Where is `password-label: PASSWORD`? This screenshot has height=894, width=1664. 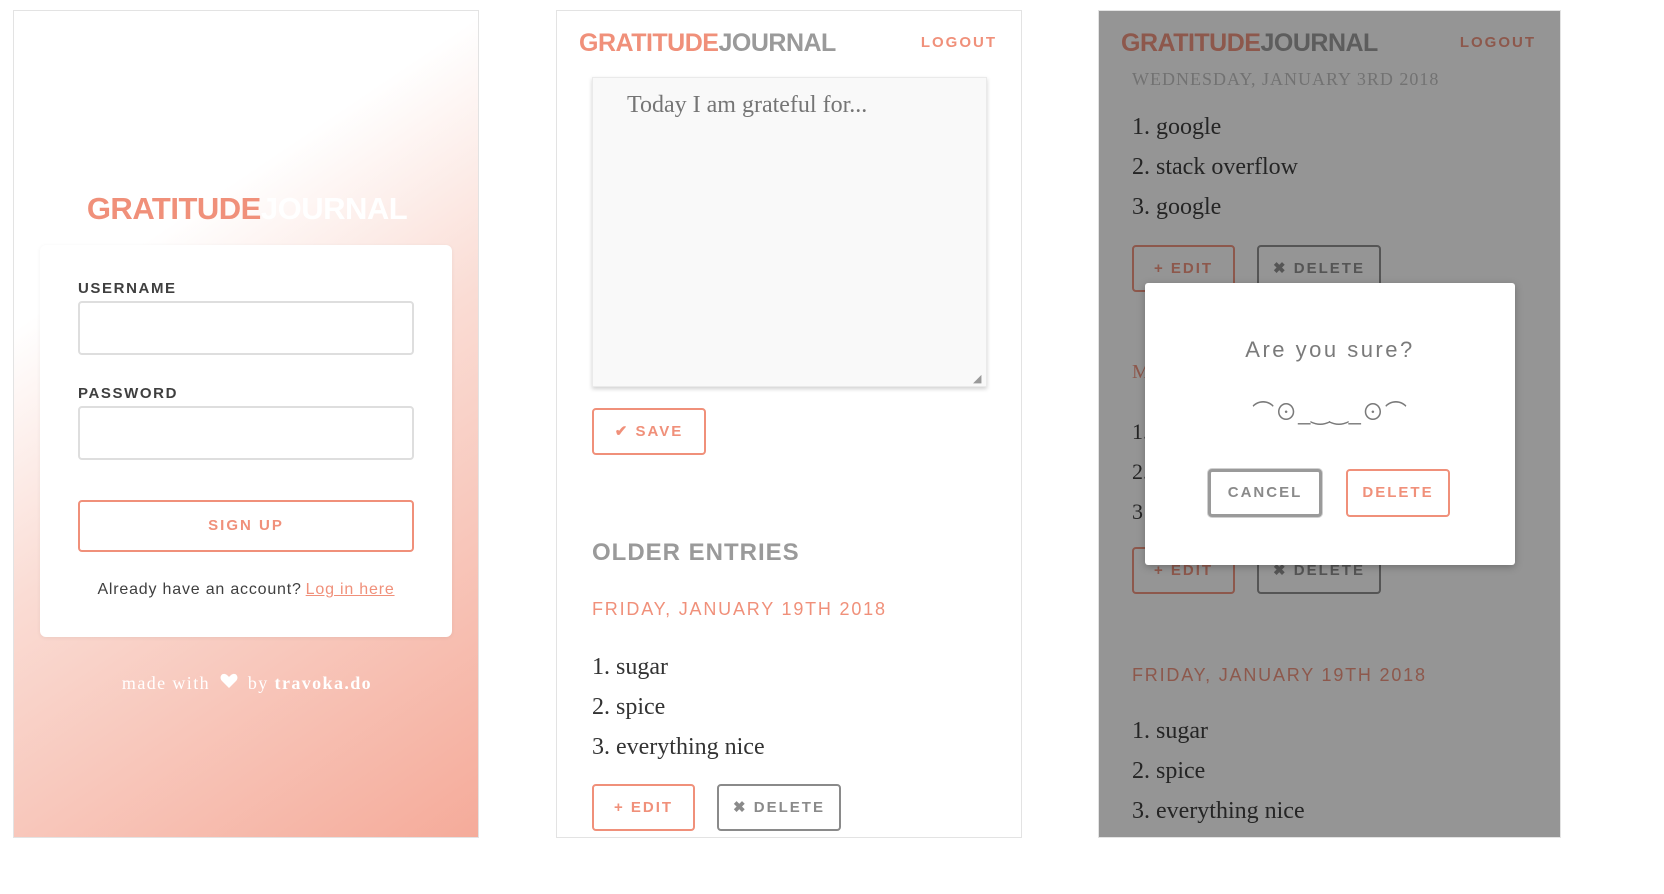 password-label: PASSWORD is located at coordinates (128, 393).